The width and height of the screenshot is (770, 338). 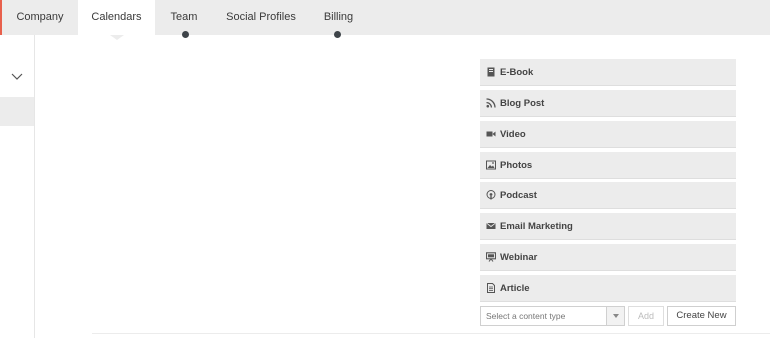 I want to click on divider, so click(x=431, y=333).